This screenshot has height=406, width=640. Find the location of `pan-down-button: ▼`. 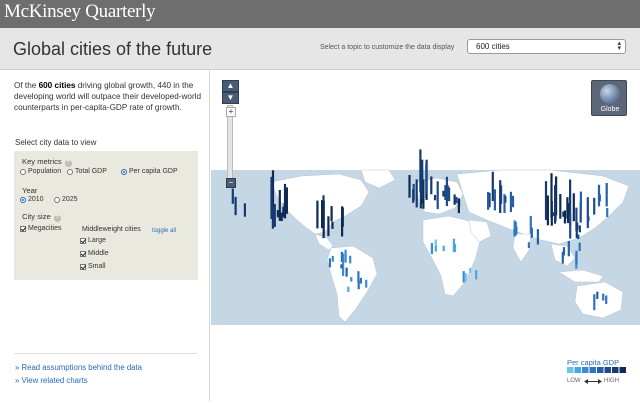

pan-down-button: ▼ is located at coordinates (230, 98).